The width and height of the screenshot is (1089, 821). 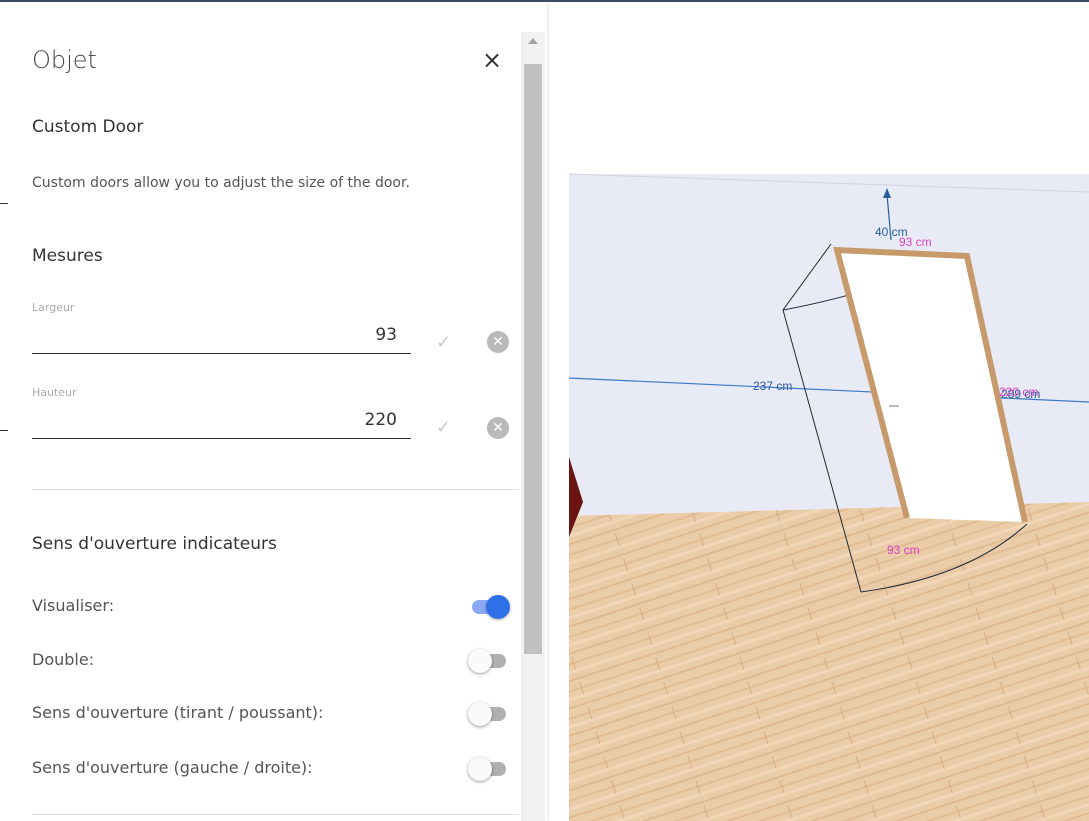 What do you see at coordinates (73, 605) in the screenshot?
I see `option-label-visualize: Visualiser:` at bounding box center [73, 605].